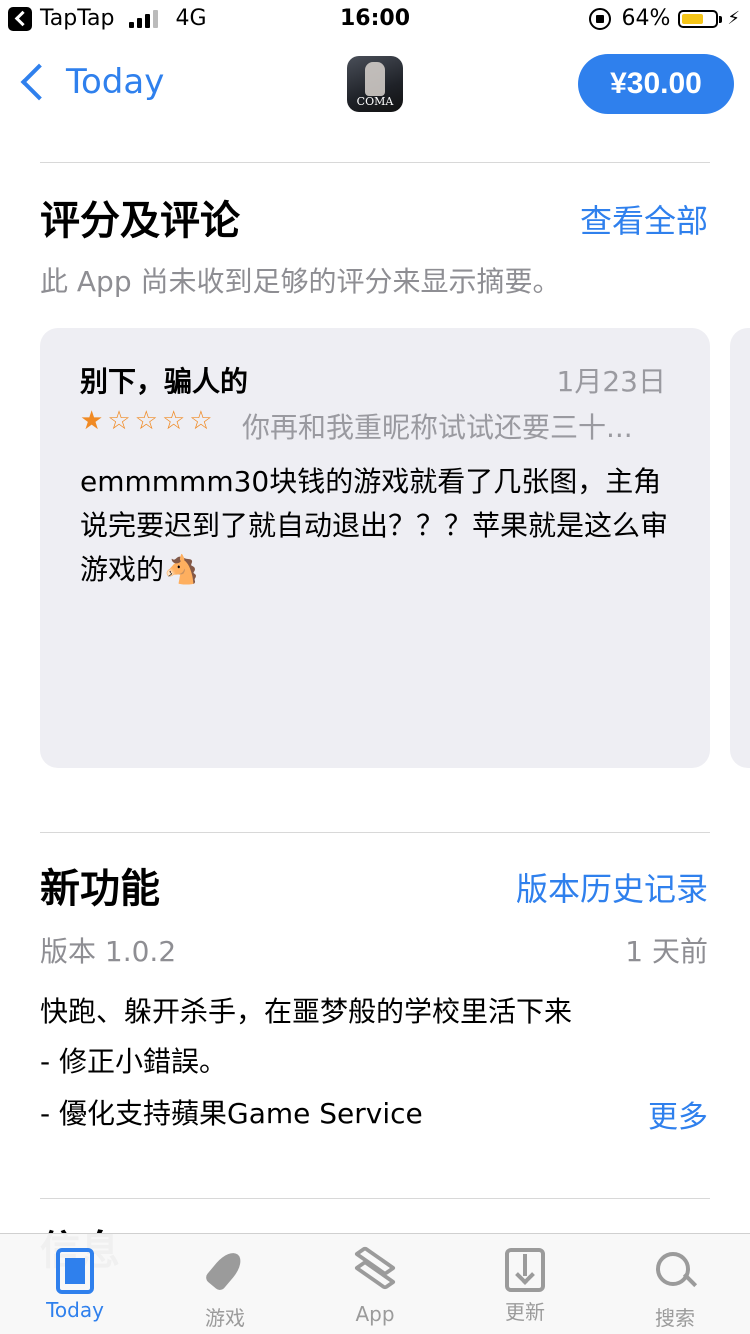 This screenshot has height=1334, width=750. Describe the element at coordinates (525, 1312) in the screenshot. I see `tab-label: 更新` at that location.